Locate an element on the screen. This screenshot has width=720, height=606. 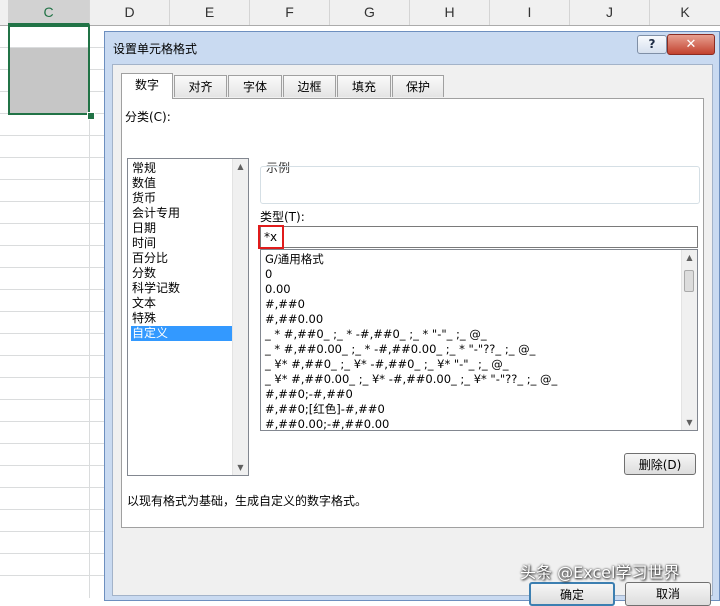
format-item: G/通用格式 is located at coordinates (294, 259).